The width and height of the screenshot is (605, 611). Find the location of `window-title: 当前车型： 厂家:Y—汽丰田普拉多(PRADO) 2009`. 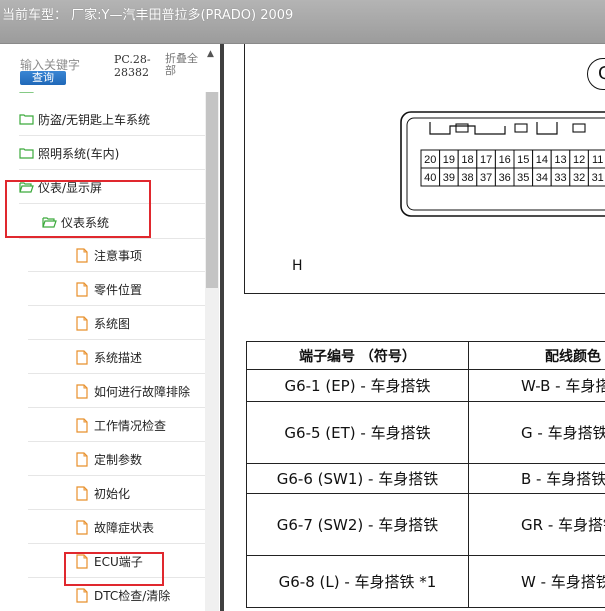

window-title: 当前车型： 厂家:Y—汽丰田普拉多(PRADO) 2009 is located at coordinates (148, 15).